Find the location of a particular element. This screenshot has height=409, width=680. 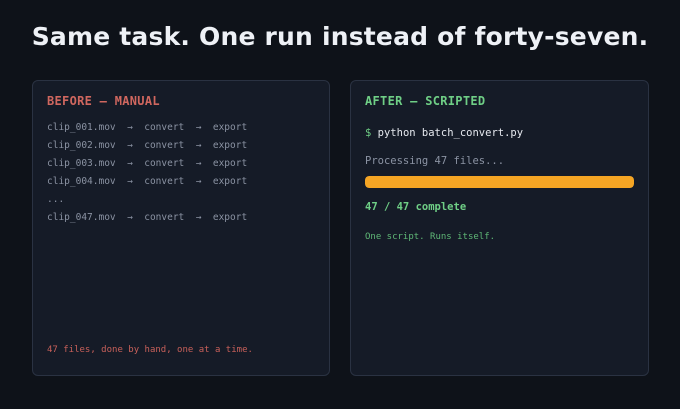

terminal-command-line: $ python batch_convert.py is located at coordinates (444, 133).